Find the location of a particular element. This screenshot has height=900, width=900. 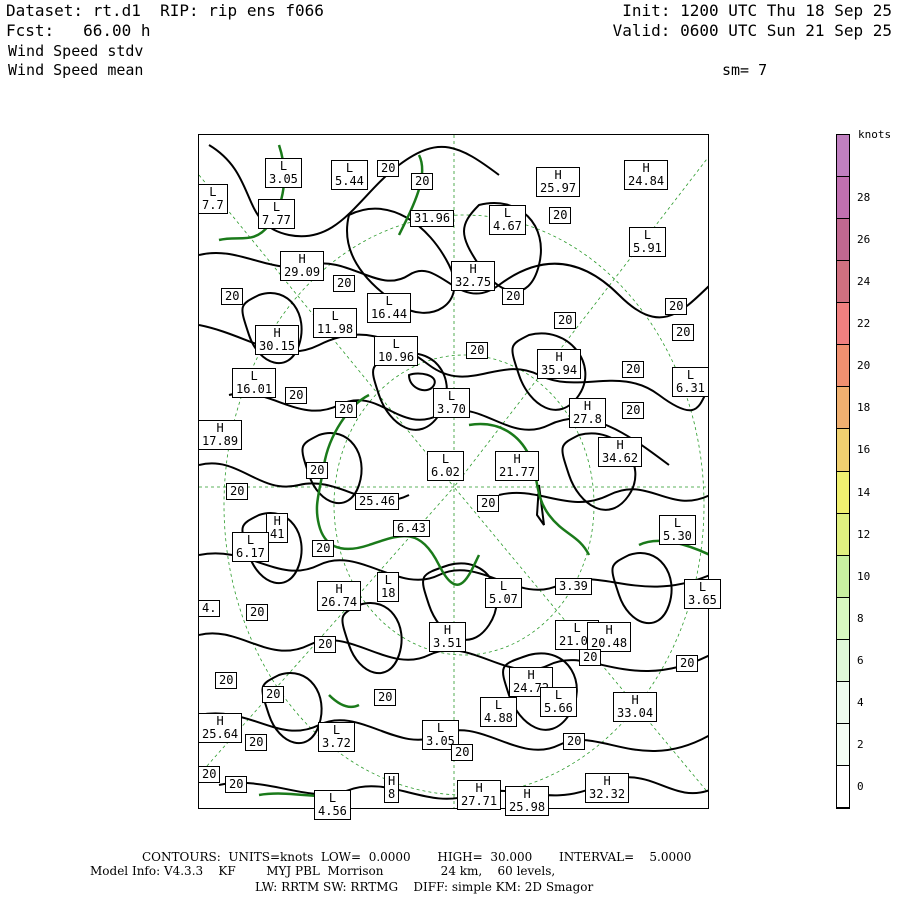

colorbar-tick-label: 18 is located at coordinates (864, 408).